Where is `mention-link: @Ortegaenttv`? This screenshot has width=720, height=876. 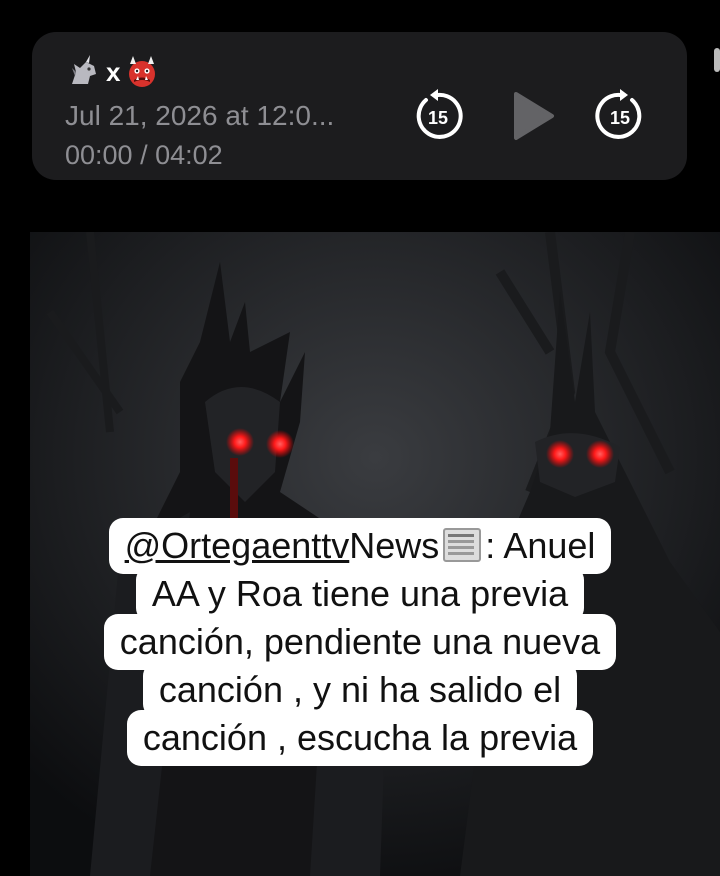
mention-link: @Ortegaenttv is located at coordinates (237, 545).